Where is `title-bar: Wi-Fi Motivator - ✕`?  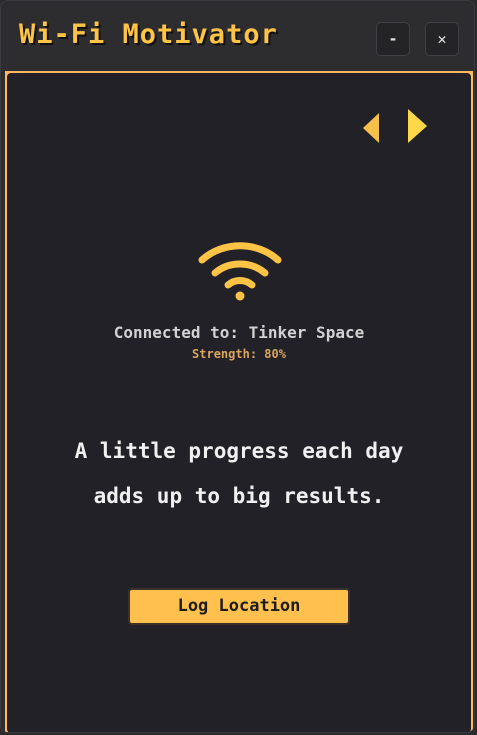 title-bar: Wi-Fi Motivator - ✕ is located at coordinates (237, 35).